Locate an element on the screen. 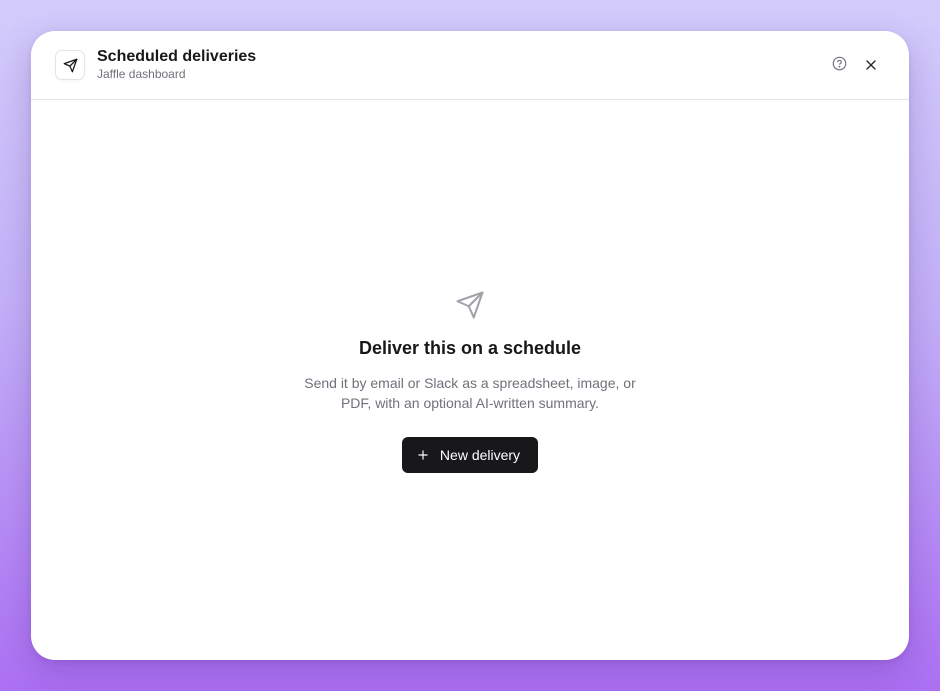 The height and width of the screenshot is (691, 940). new-delivery-button: New delivery is located at coordinates (470, 455).